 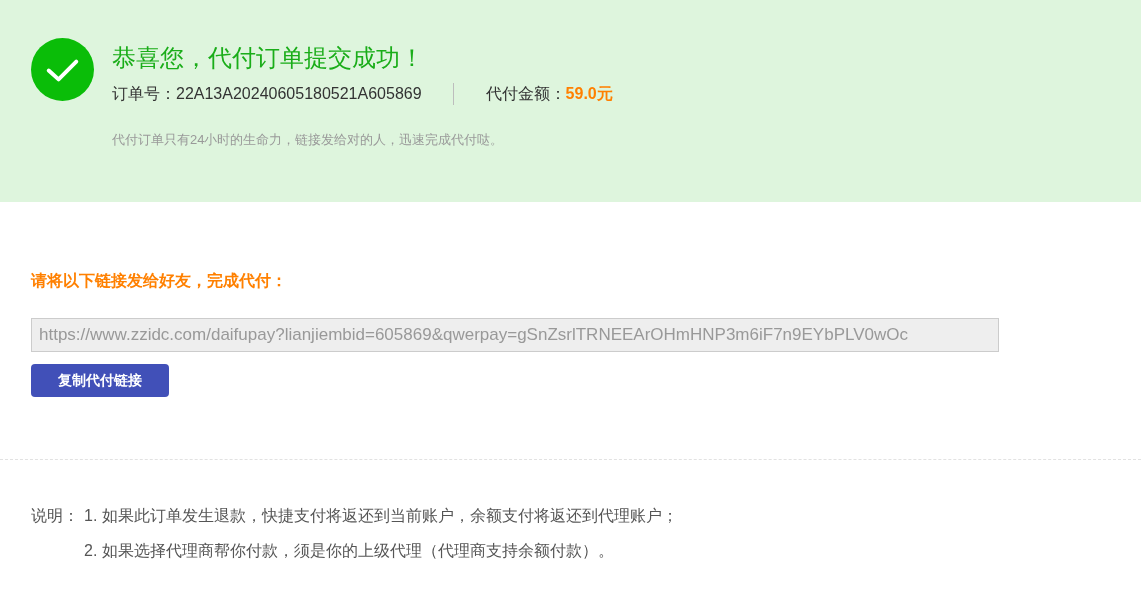 I want to click on note-item: 1. 如果此订单发生退款，快捷支付将返还到当前账户，余额支付将返还到代理账户；, so click(x=381, y=516).